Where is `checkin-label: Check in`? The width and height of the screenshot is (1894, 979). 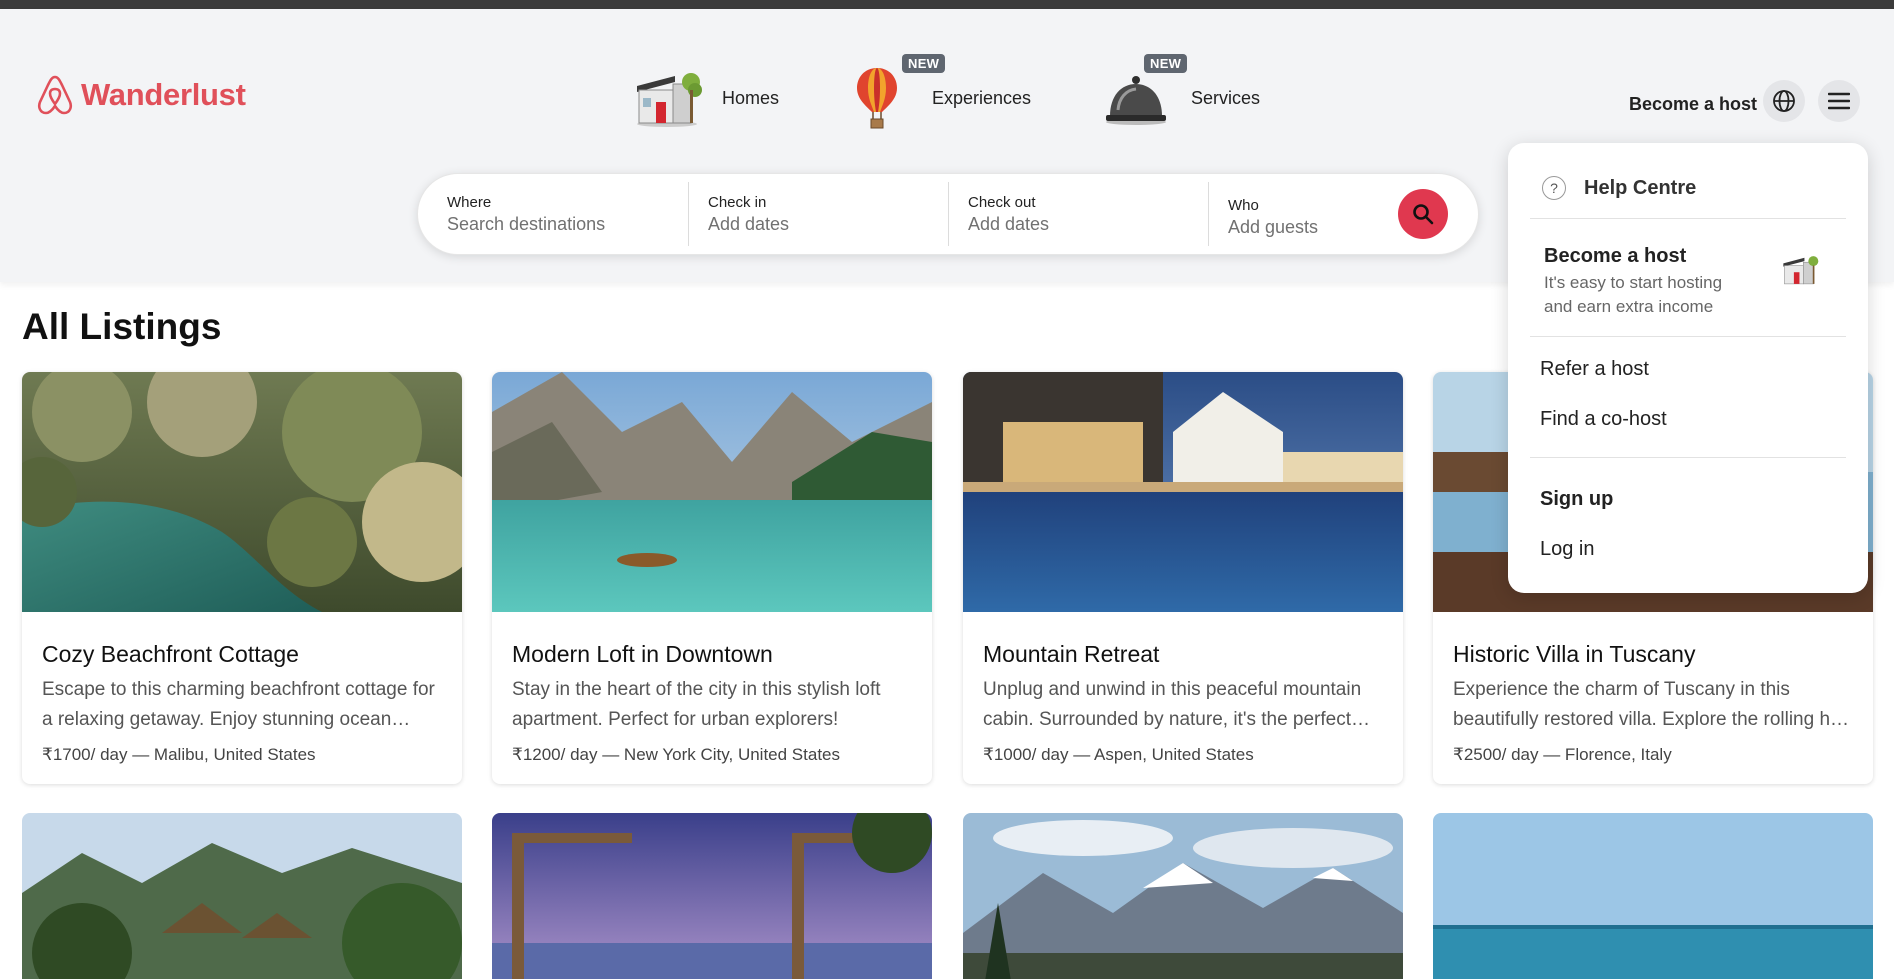
checkin-label: Check in is located at coordinates (737, 202).